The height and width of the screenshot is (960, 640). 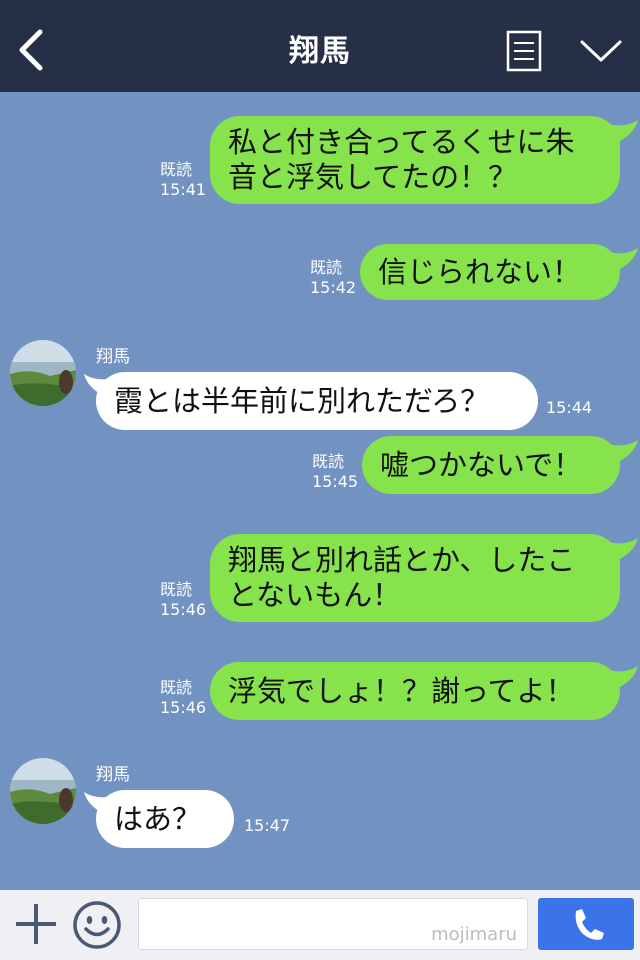 What do you see at coordinates (601, 51) in the screenshot?
I see `chevron-down-icon` at bounding box center [601, 51].